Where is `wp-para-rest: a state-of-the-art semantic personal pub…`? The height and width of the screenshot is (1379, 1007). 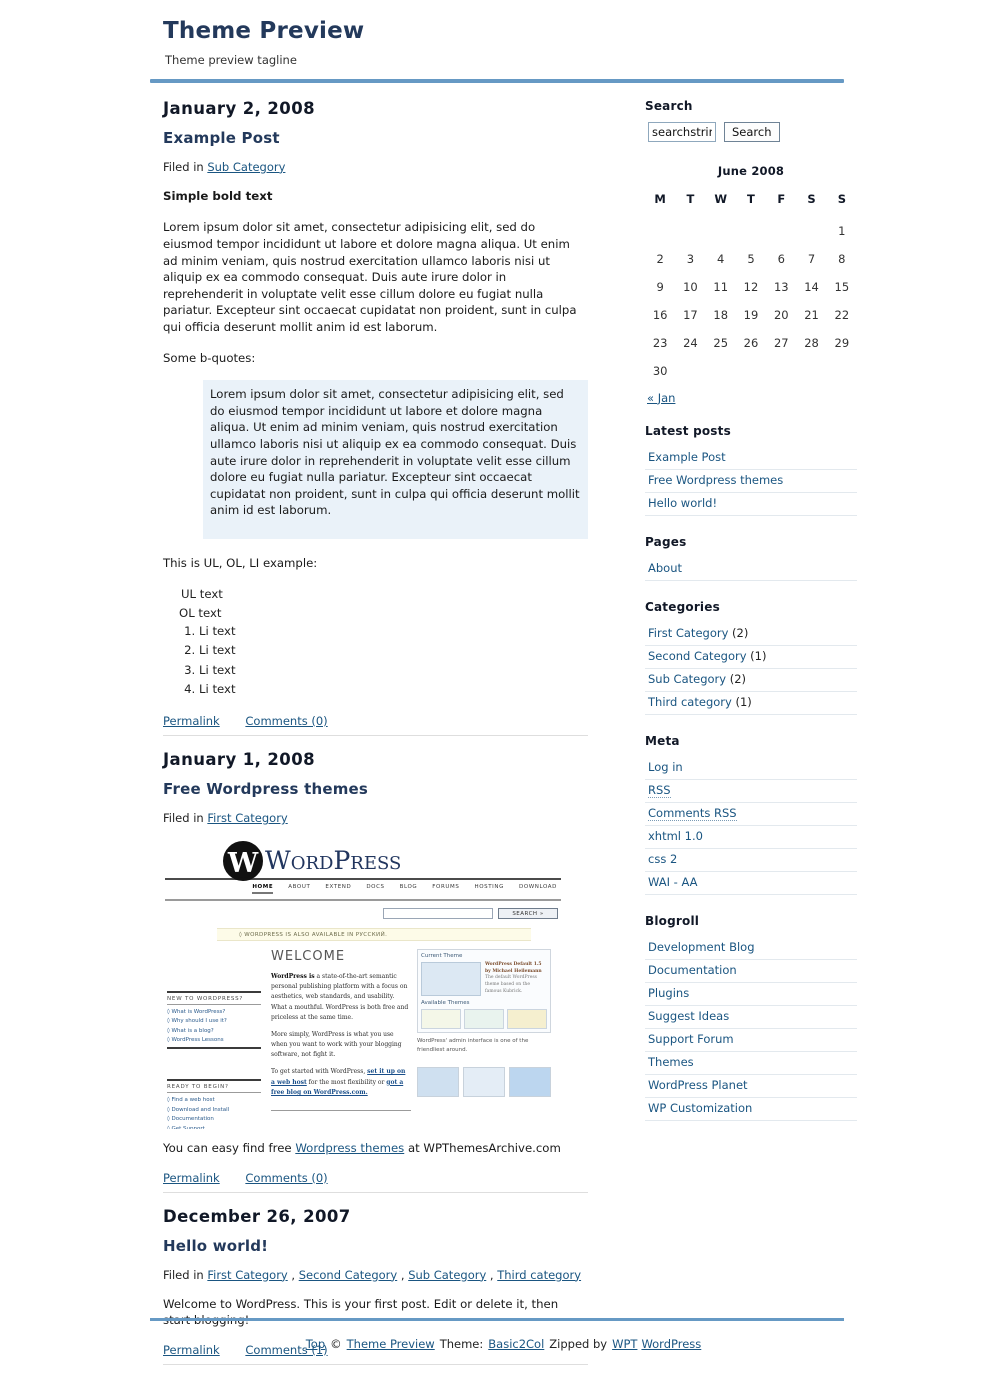
wp-para-rest: a state-of-the-art semantic personal pub… is located at coordinates (340, 996).